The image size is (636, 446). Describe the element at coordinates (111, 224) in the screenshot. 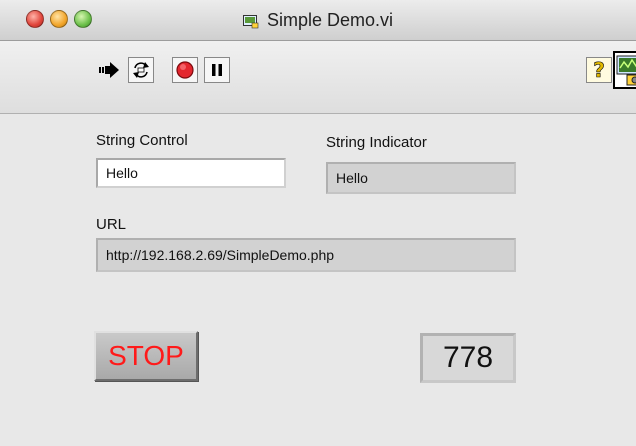

I see `url-label: URL` at that location.